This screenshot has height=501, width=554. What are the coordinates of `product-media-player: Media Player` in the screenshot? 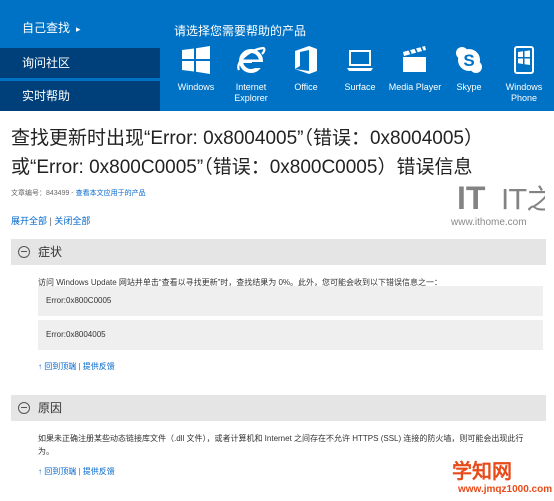 It's located at (415, 68).